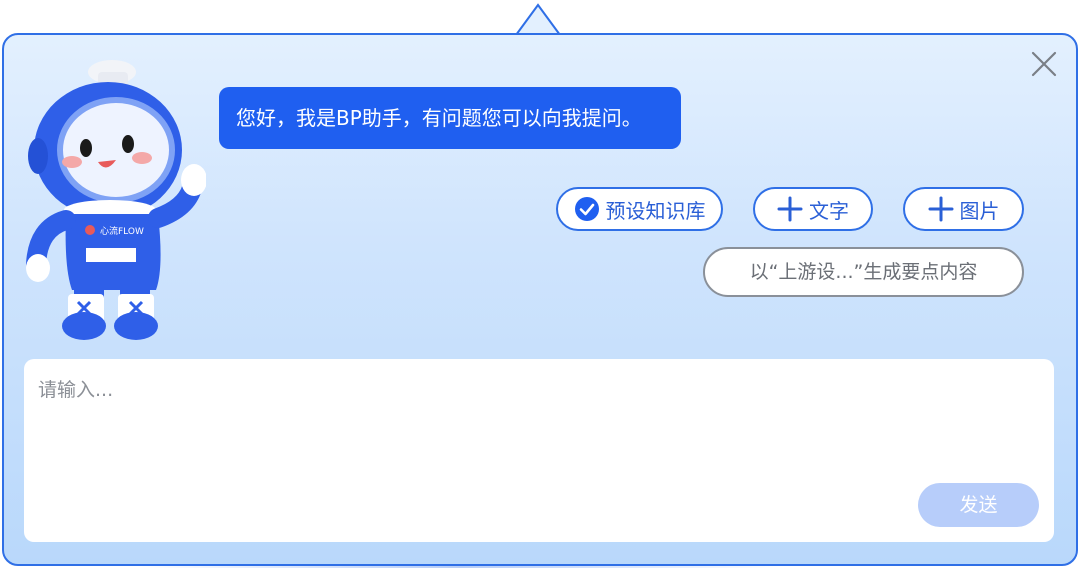 This screenshot has height=568, width=1080. I want to click on panel-pointer, so click(538, 20).